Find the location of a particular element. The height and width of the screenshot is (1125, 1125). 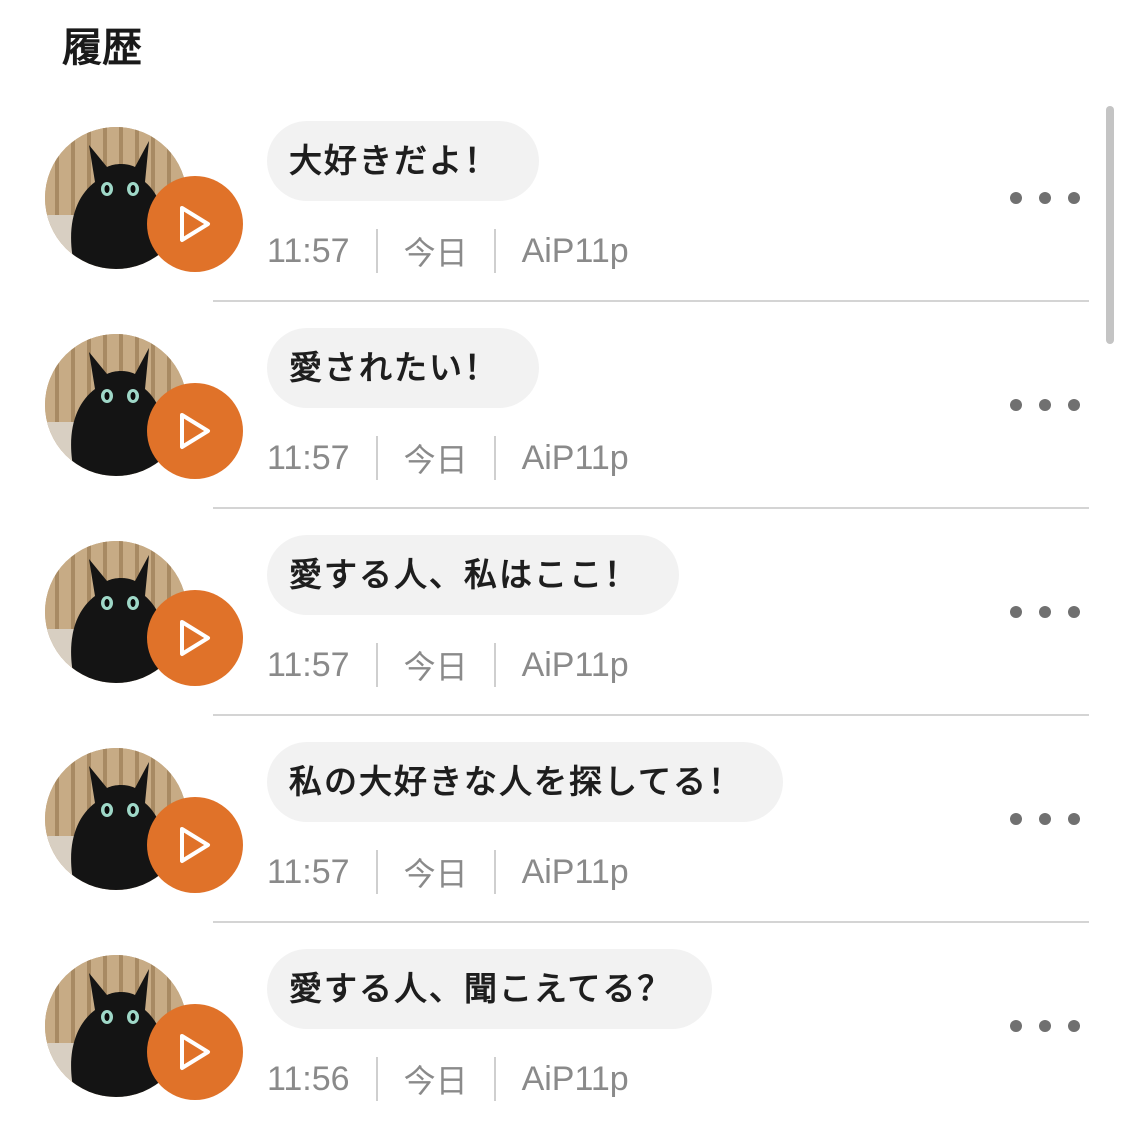

message-meta: 11:56 今日 AiP11p is located at coordinates (448, 1079).